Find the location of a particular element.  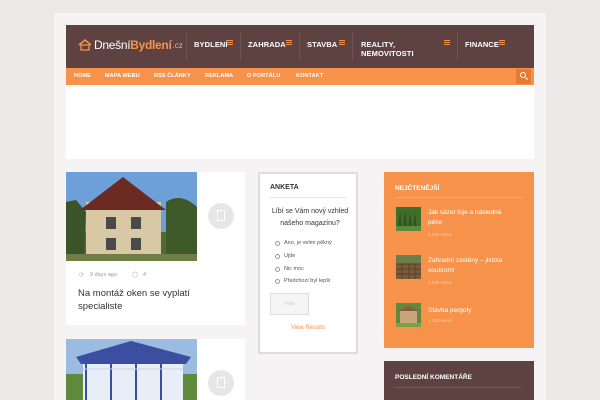

popular-heading: NEJČTENĚJŠÍ is located at coordinates (417, 188).